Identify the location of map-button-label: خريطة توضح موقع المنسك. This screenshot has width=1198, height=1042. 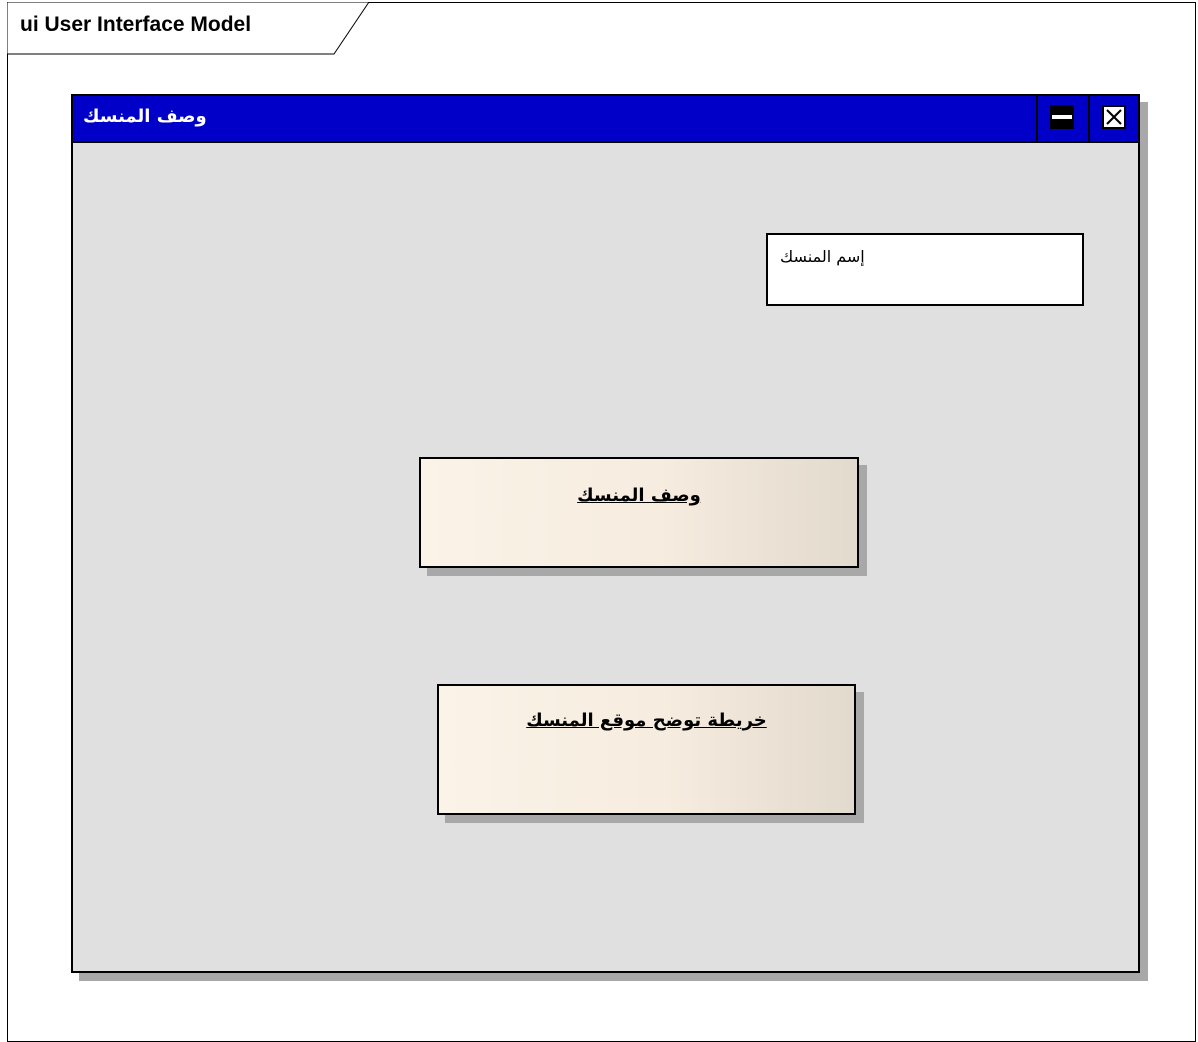
(646, 720).